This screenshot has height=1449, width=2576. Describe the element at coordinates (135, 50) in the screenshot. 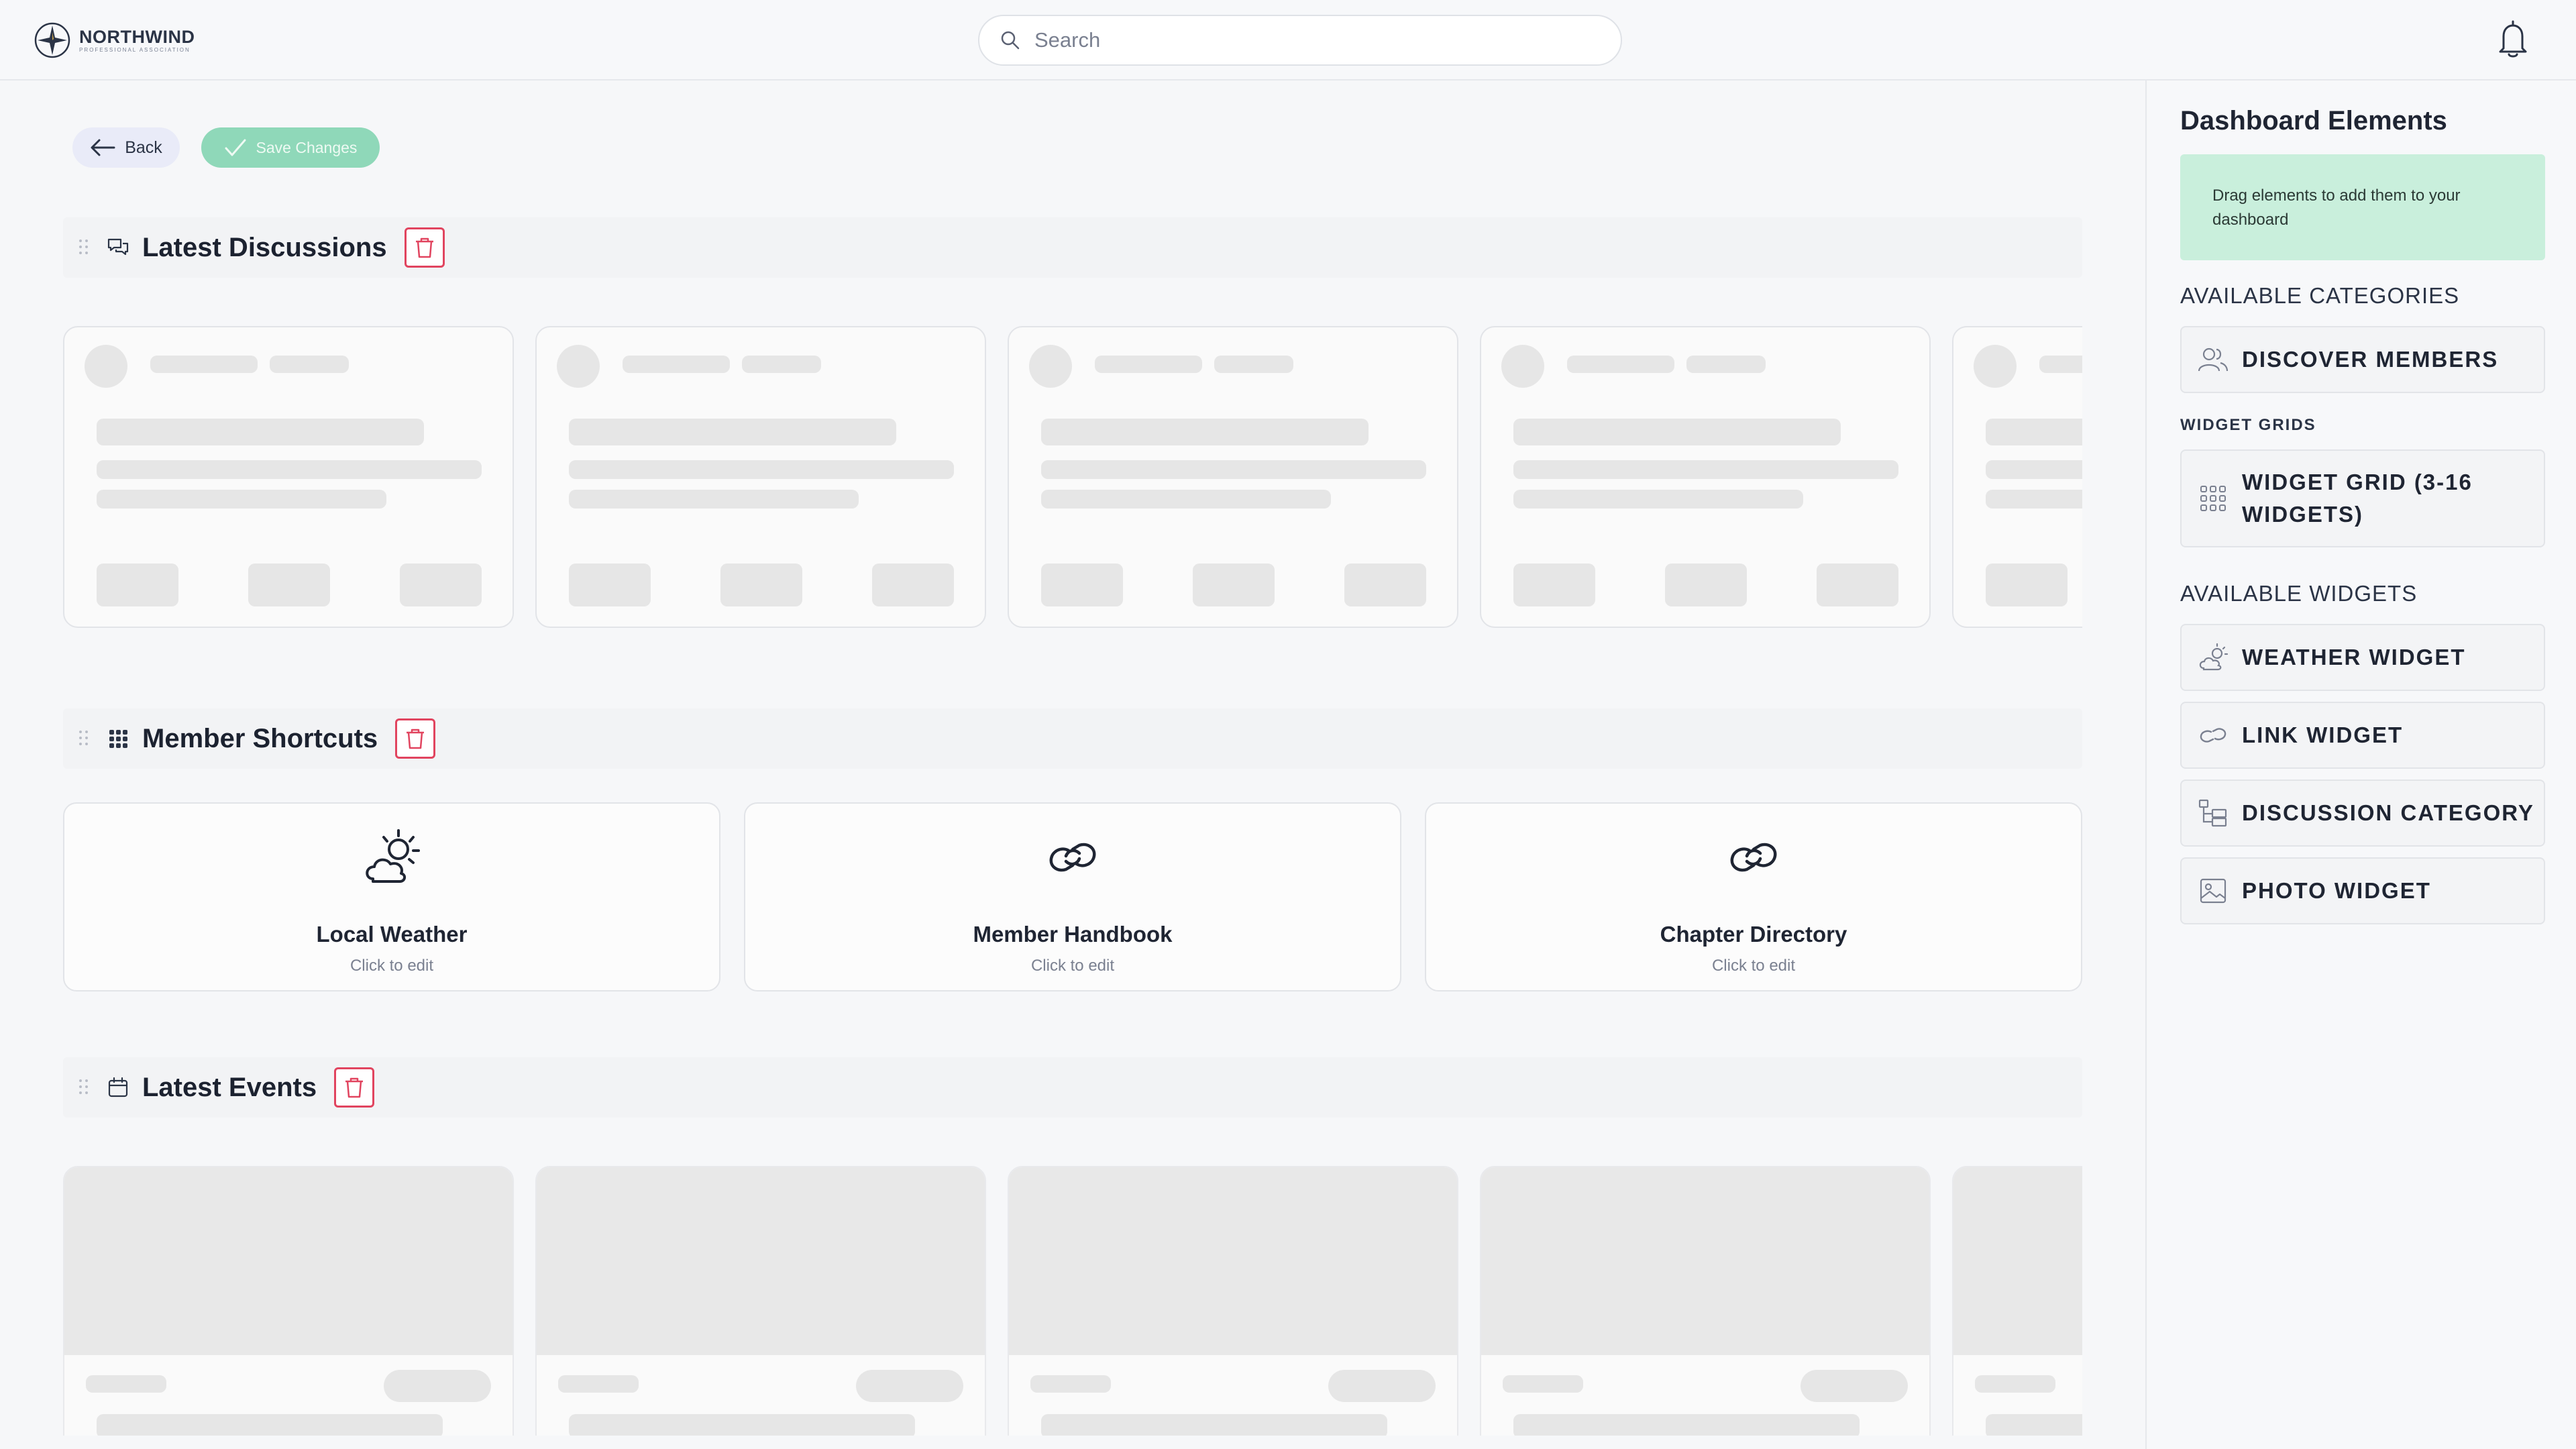

I see `brand-tagline: PROFESSIONAL ASSOCIATION` at that location.